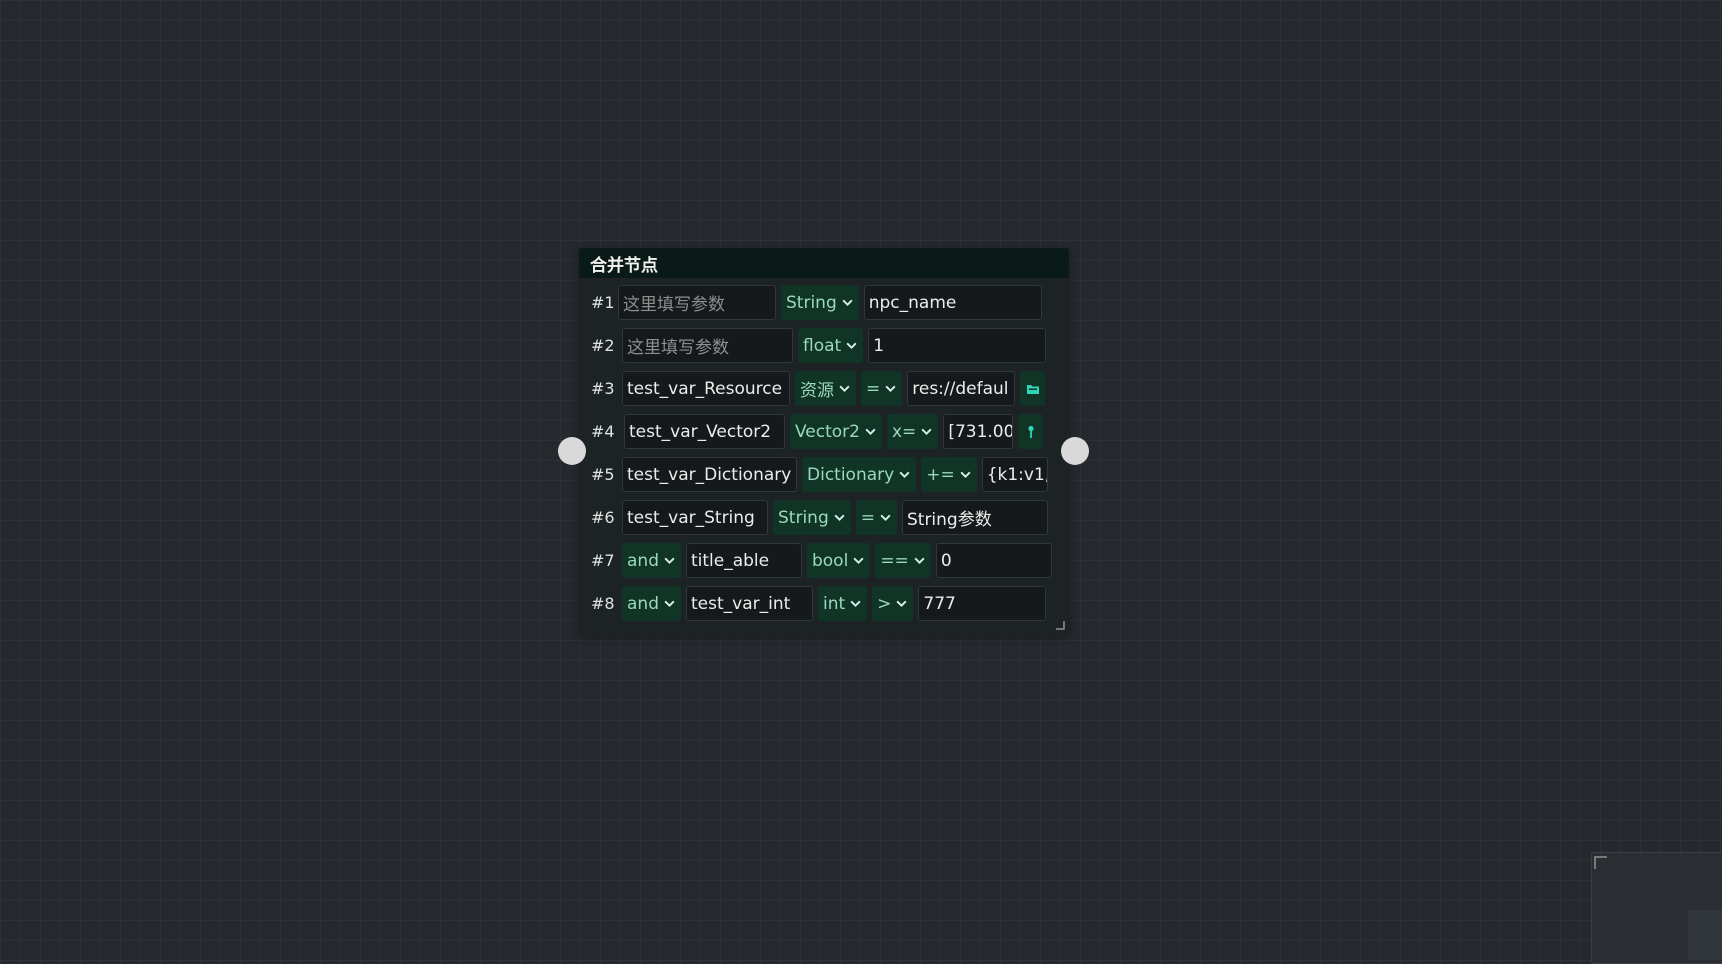 The width and height of the screenshot is (1722, 964). I want to click on value-field: {k1:v1,k, so click(1014, 474).